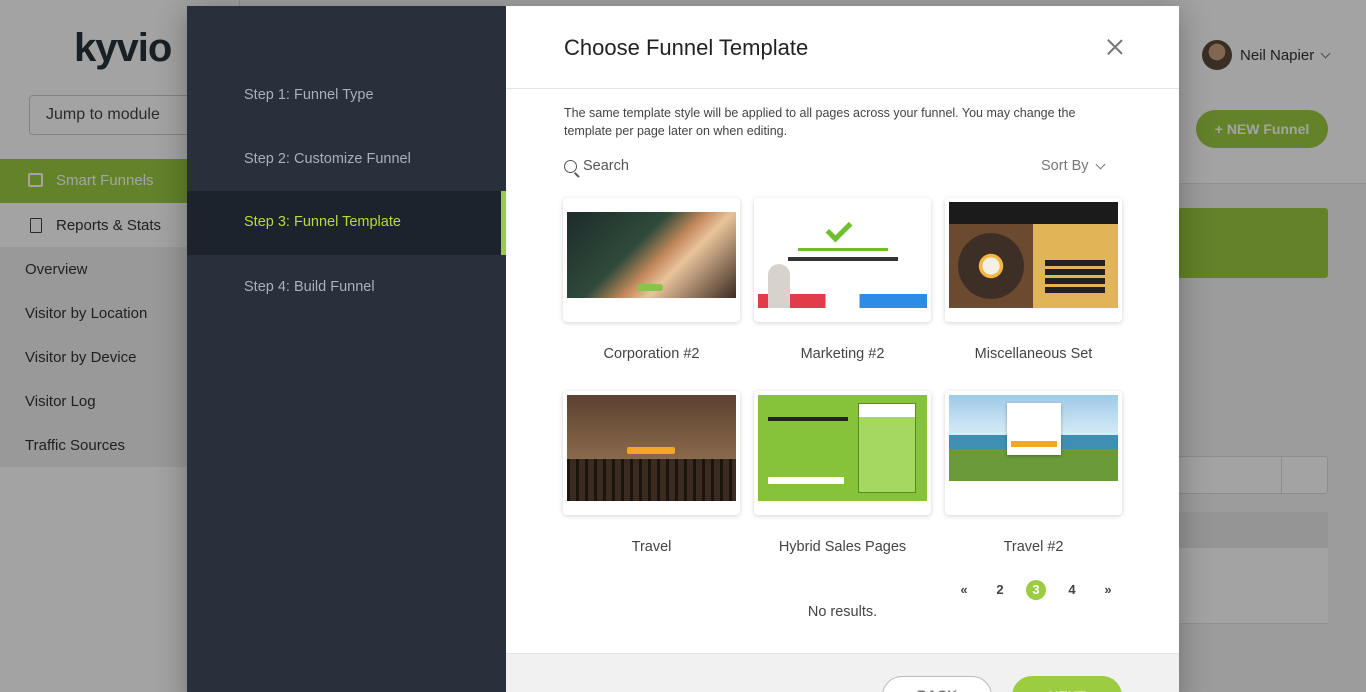  I want to click on template-card-travel, so click(651, 453).